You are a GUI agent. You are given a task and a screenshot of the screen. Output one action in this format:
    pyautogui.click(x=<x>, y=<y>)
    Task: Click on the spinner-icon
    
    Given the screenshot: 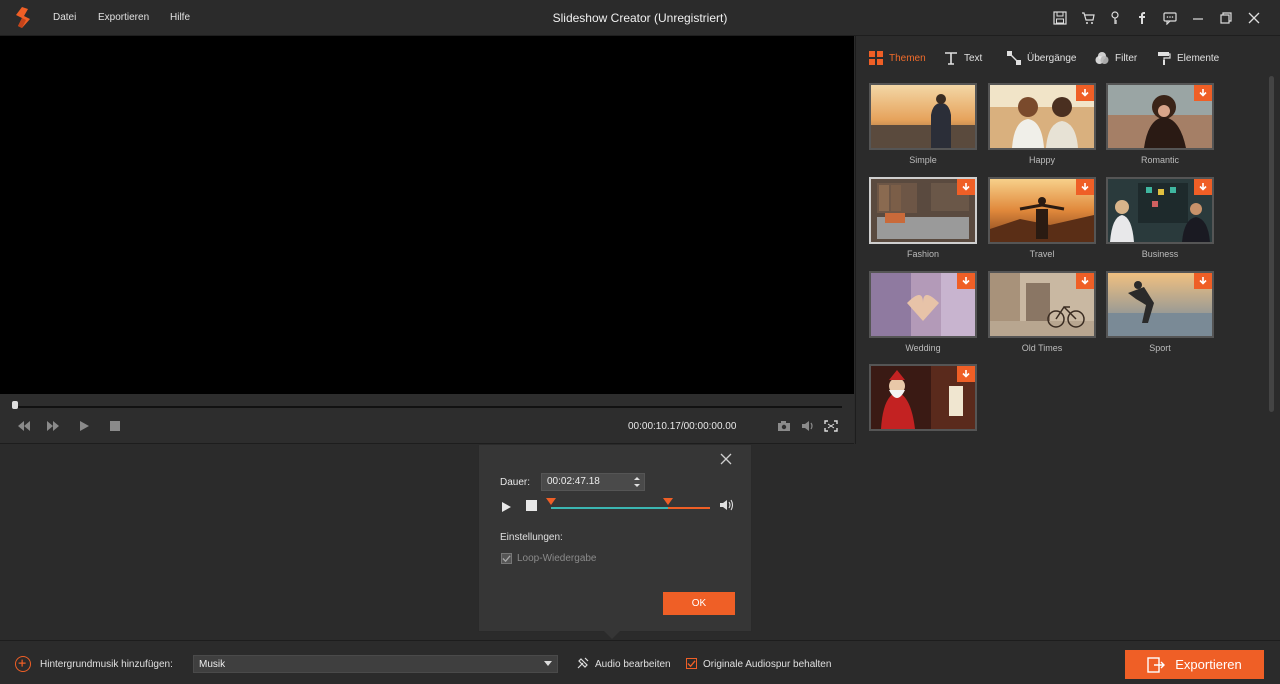 What is the action you would take?
    pyautogui.click(x=637, y=482)
    